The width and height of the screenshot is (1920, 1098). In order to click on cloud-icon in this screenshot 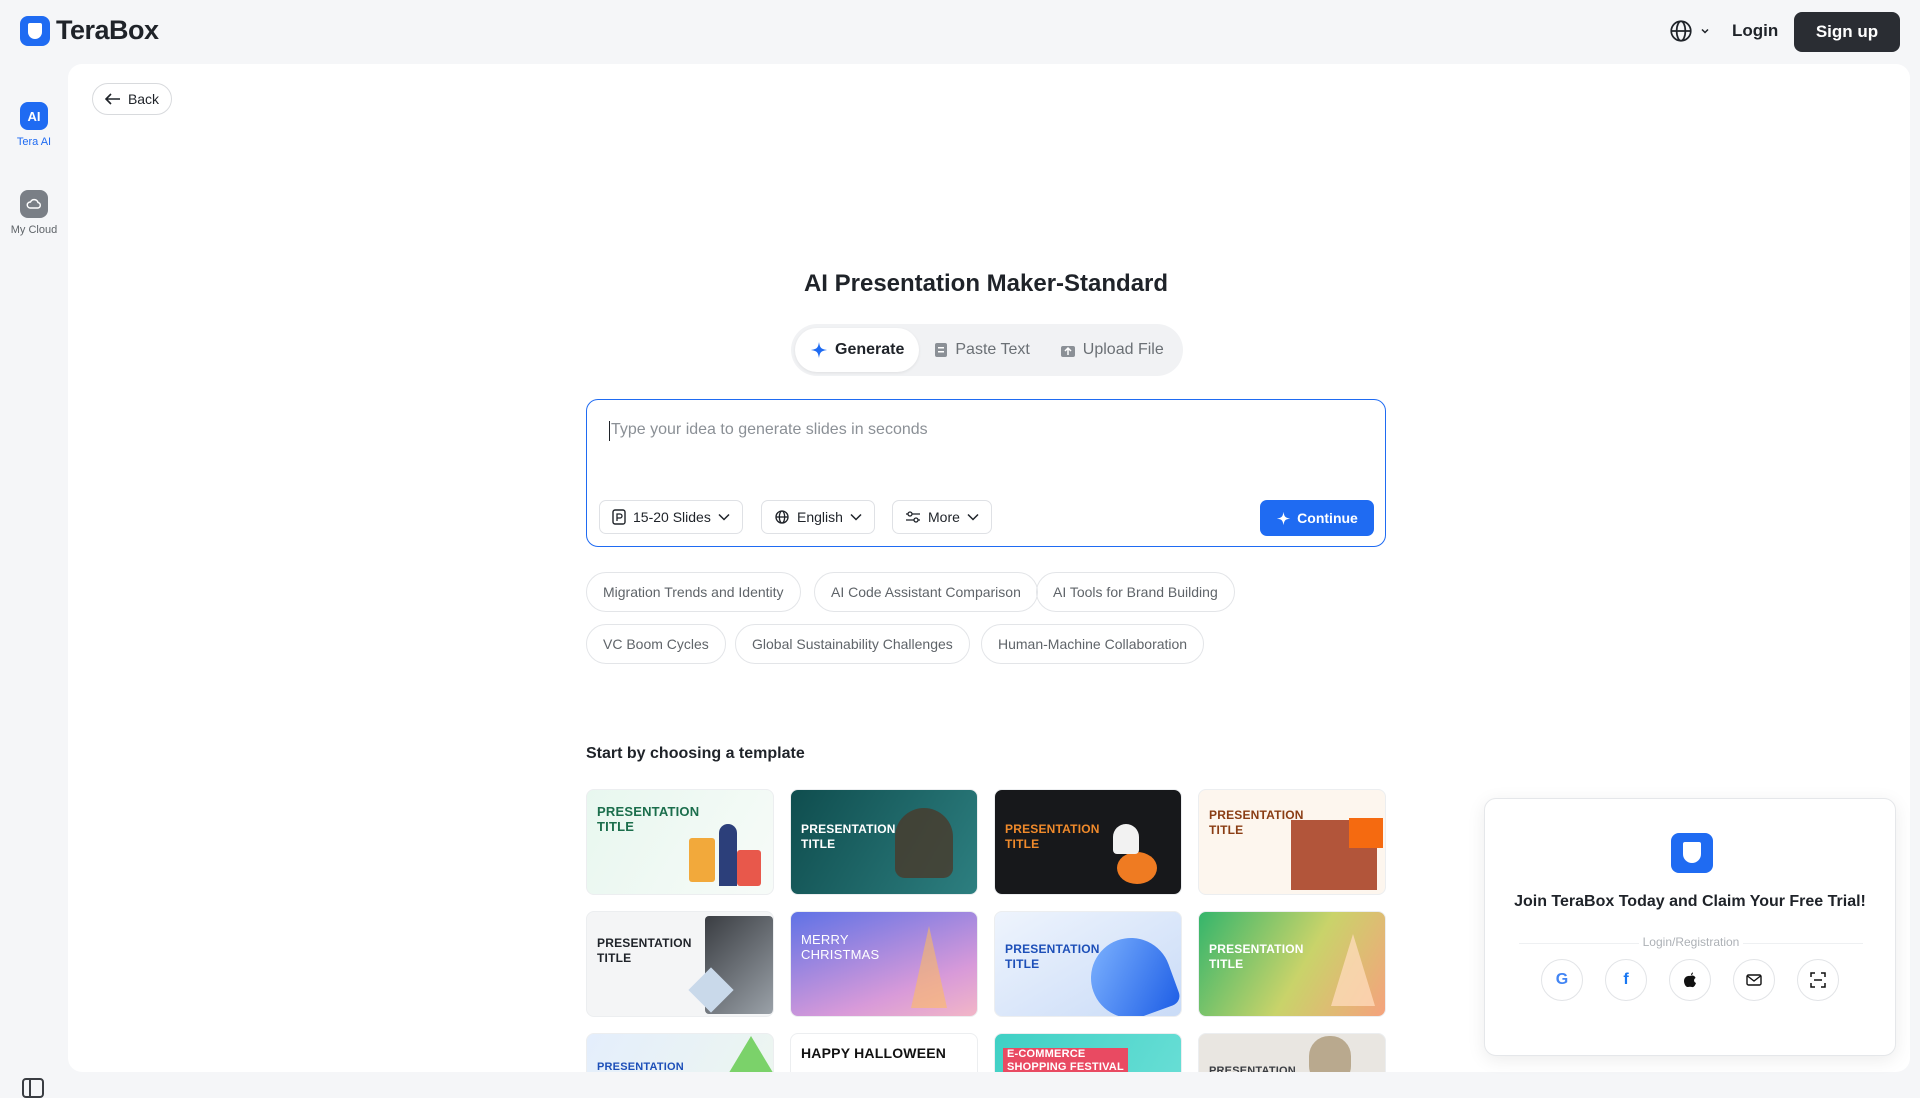, I will do `click(34, 204)`.